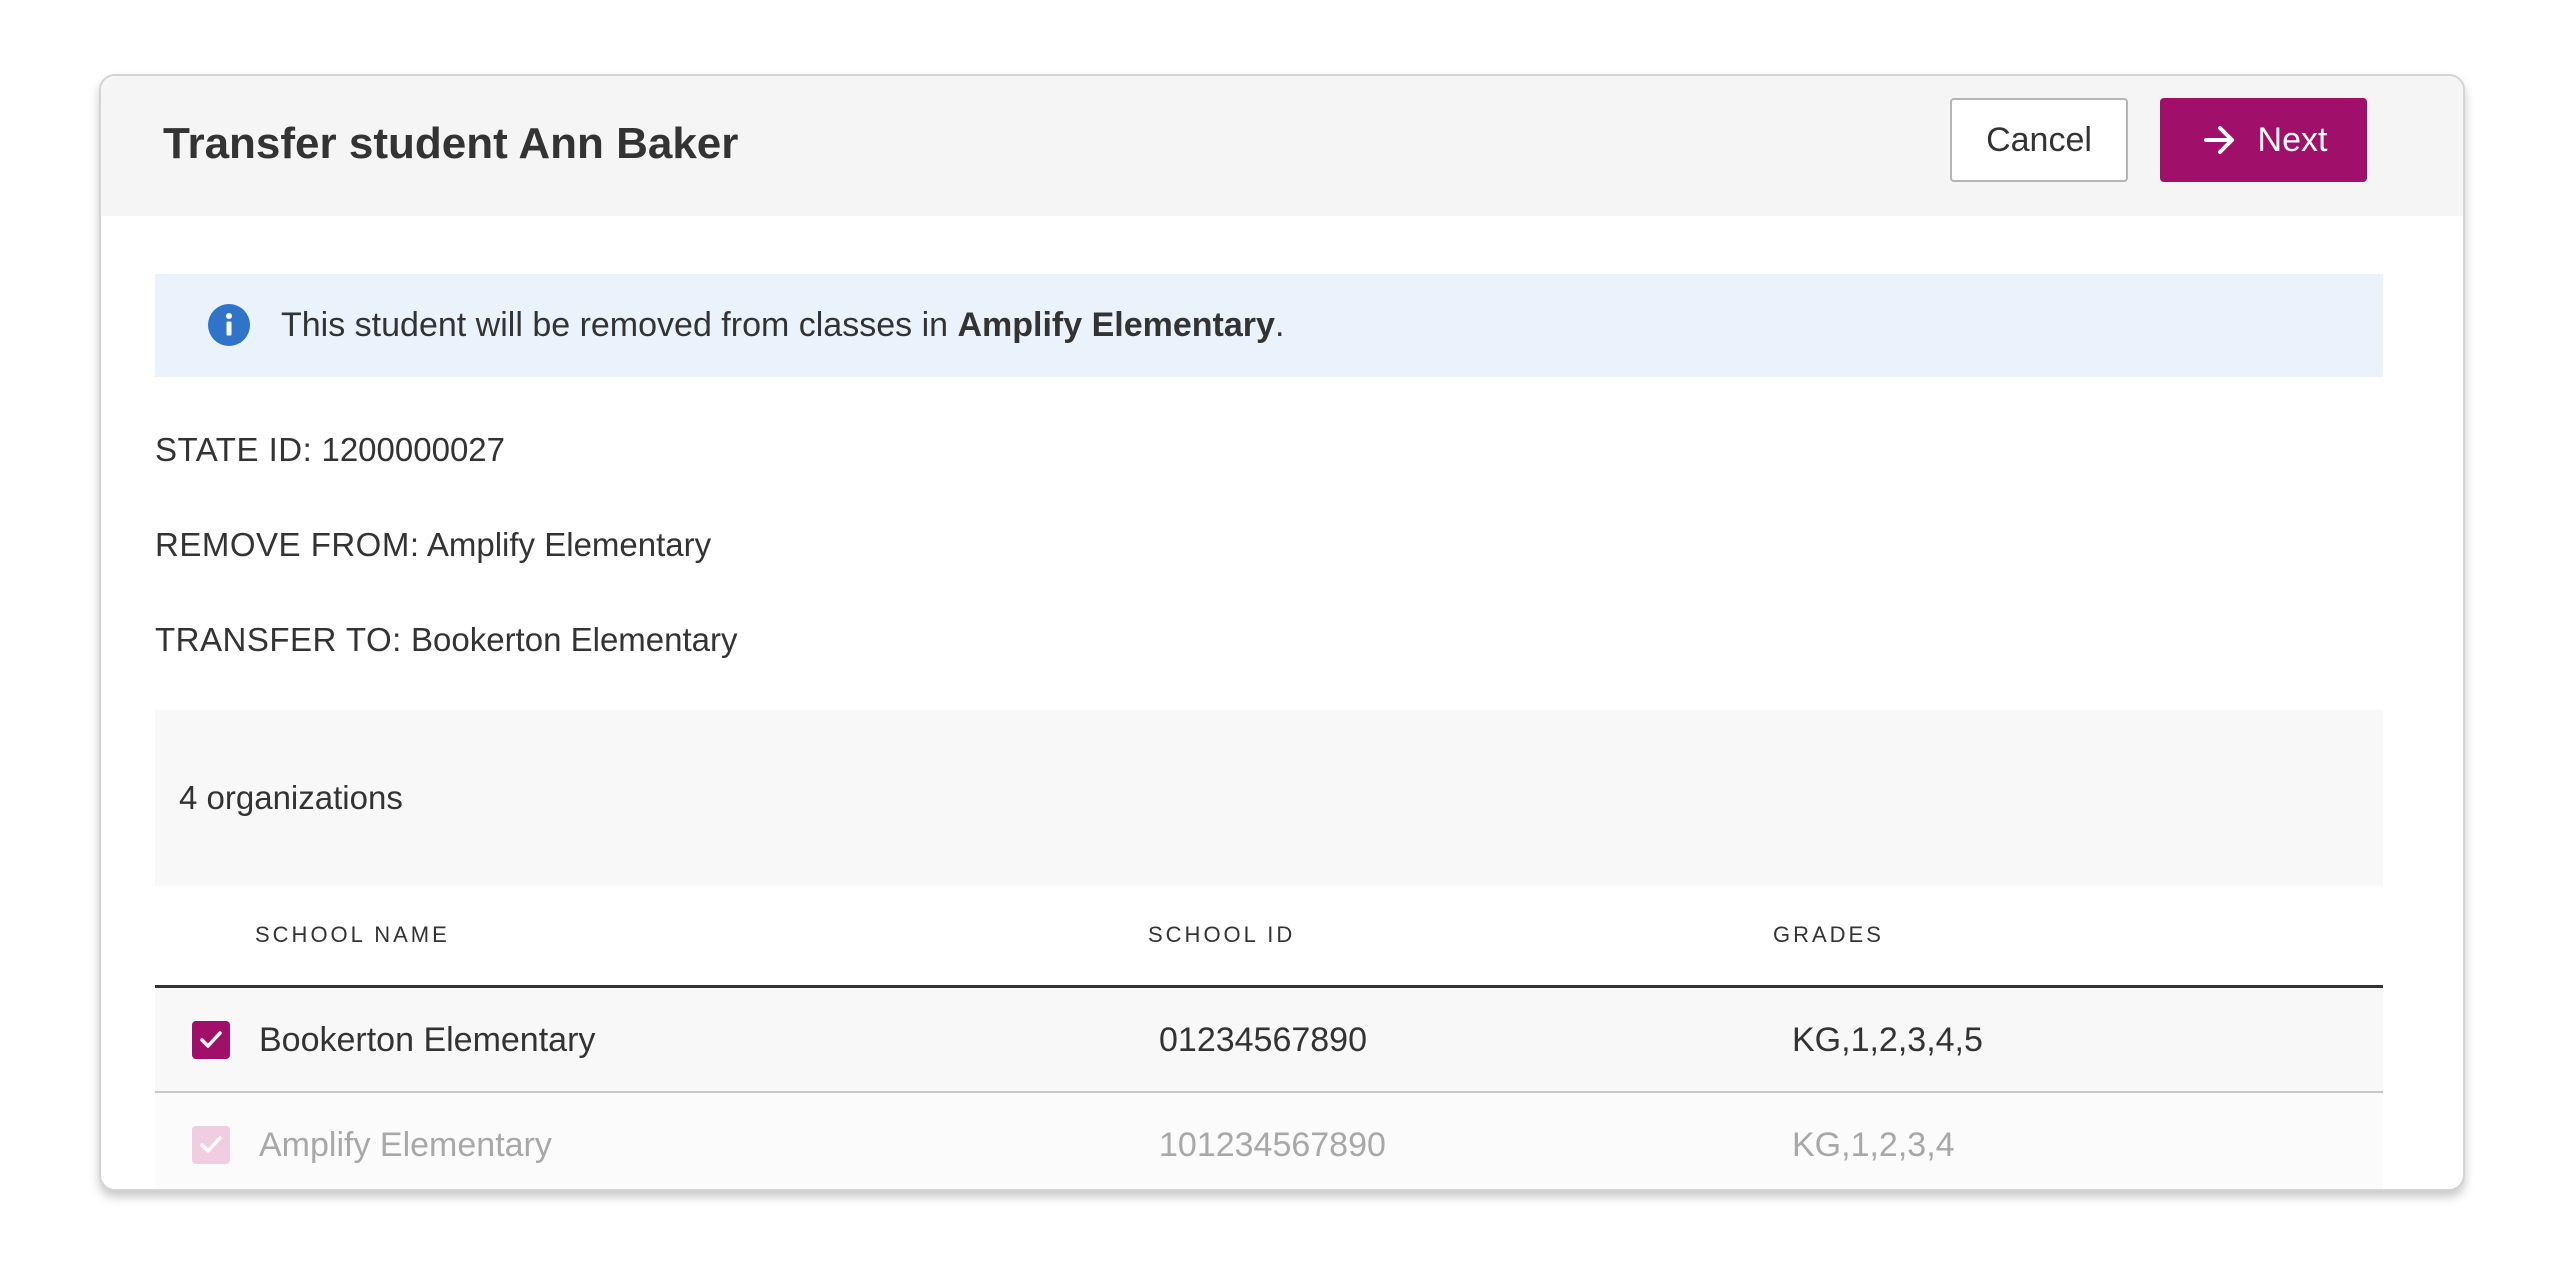 The image size is (2560, 1266). What do you see at coordinates (451, 143) in the screenshot?
I see `modal-title: Transfer student Ann Baker` at bounding box center [451, 143].